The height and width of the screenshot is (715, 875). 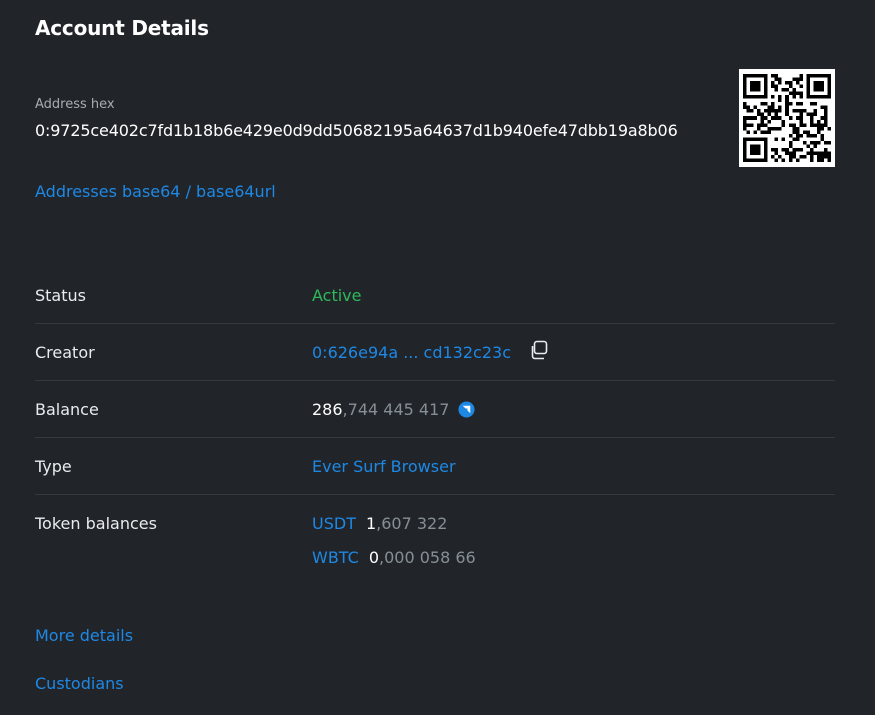 I want to click on type-label: Type, so click(x=53, y=466).